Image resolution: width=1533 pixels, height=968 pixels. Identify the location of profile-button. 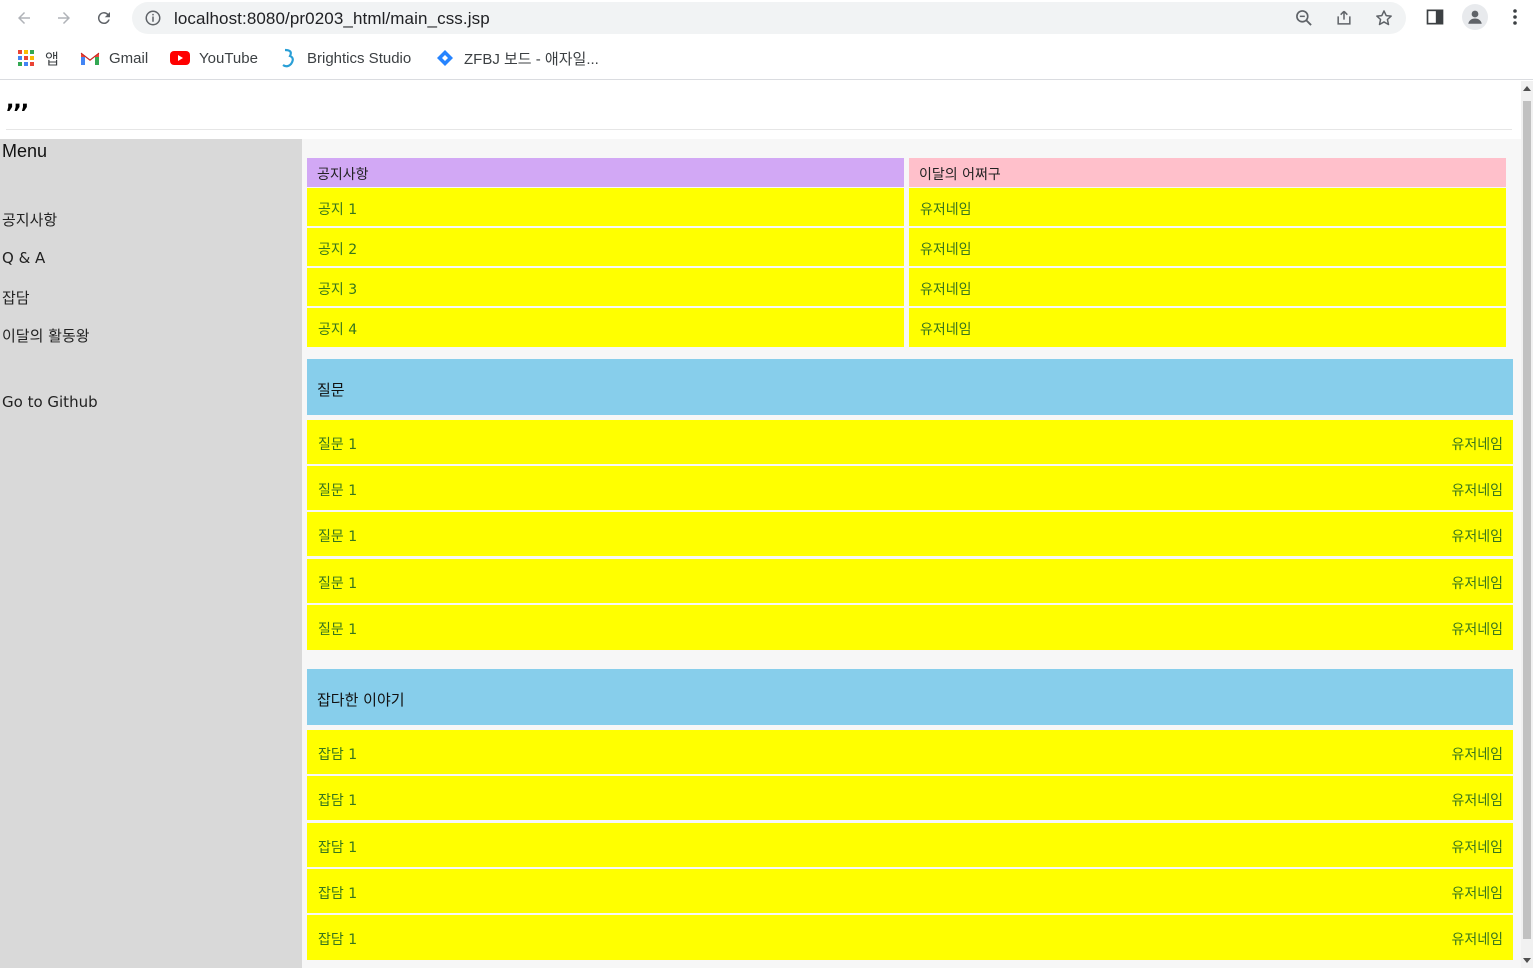
(1475, 17).